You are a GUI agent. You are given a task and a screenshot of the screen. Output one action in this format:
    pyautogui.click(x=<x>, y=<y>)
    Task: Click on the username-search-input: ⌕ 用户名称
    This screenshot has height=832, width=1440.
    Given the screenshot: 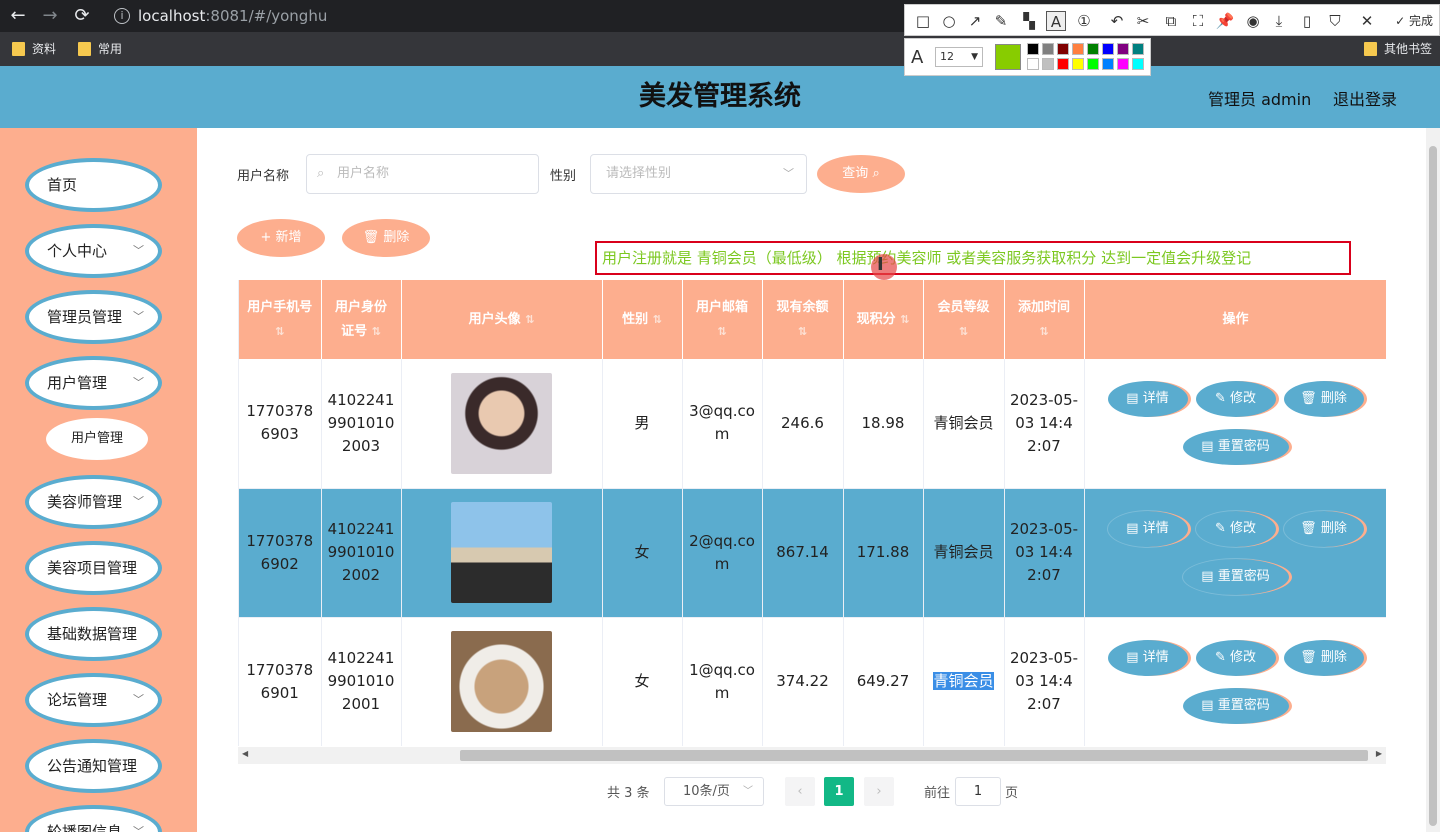 What is the action you would take?
    pyautogui.click(x=422, y=174)
    